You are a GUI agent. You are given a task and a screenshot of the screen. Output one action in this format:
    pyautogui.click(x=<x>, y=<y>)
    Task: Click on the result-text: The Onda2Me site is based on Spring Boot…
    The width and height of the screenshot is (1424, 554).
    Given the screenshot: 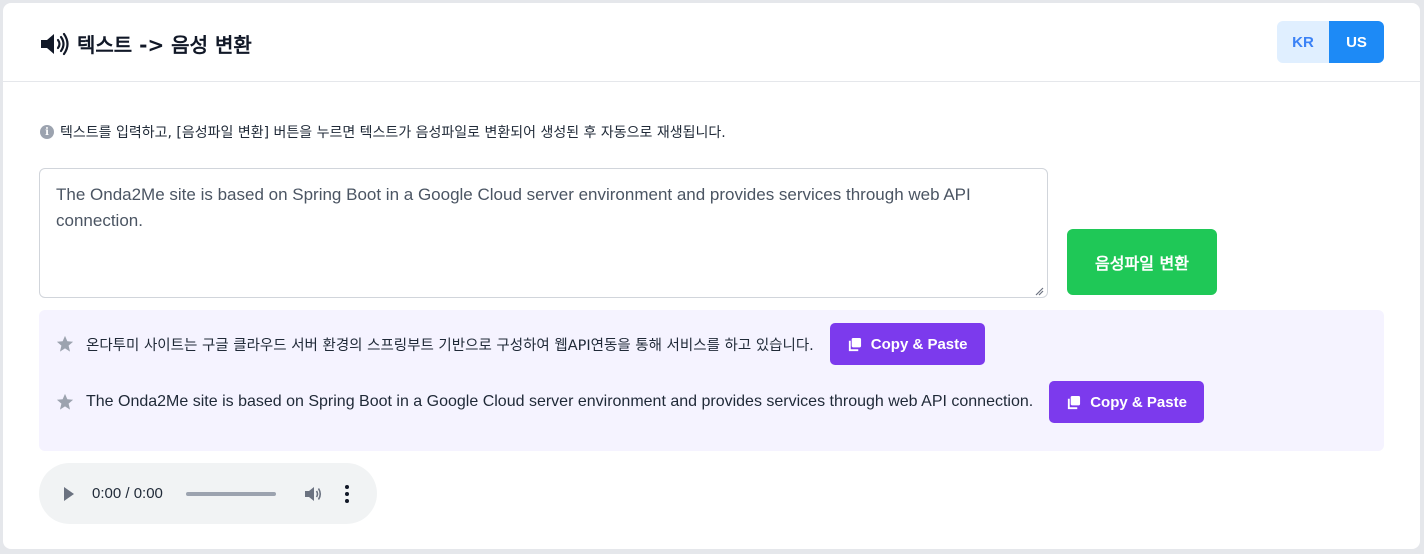 What is the action you would take?
    pyautogui.click(x=560, y=401)
    